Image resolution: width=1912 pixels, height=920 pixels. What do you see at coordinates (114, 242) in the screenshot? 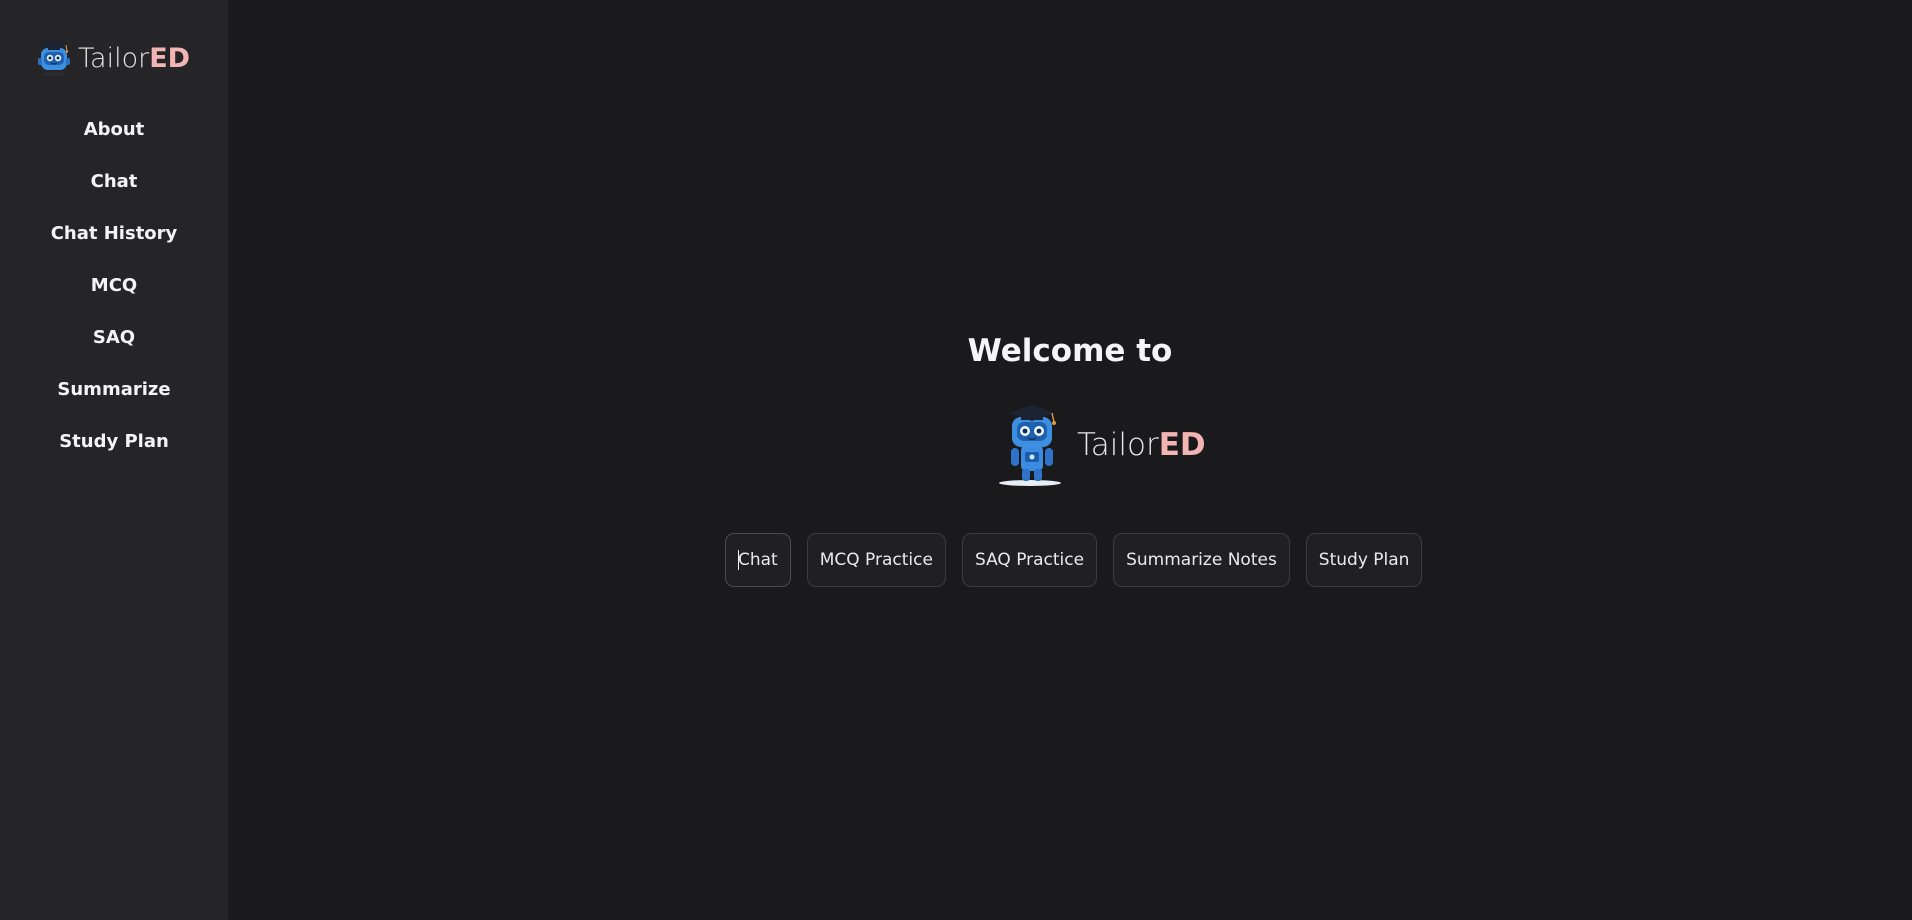
I see `sidebar-item-chat-history: Chat History` at bounding box center [114, 242].